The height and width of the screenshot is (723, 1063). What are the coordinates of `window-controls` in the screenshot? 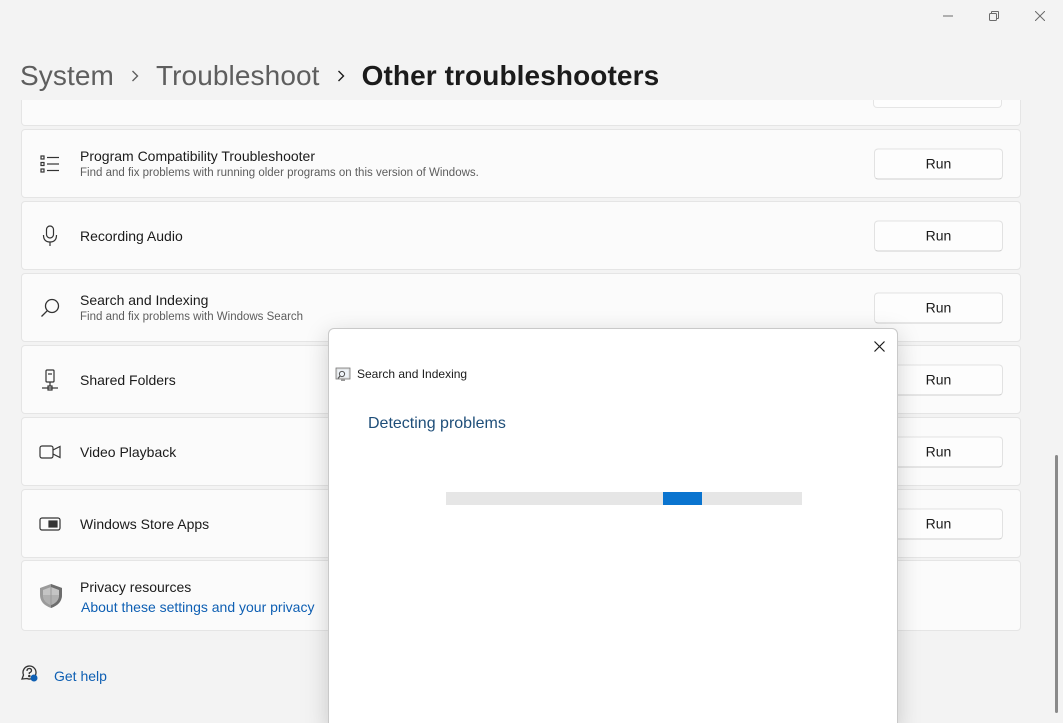 It's located at (994, 16).